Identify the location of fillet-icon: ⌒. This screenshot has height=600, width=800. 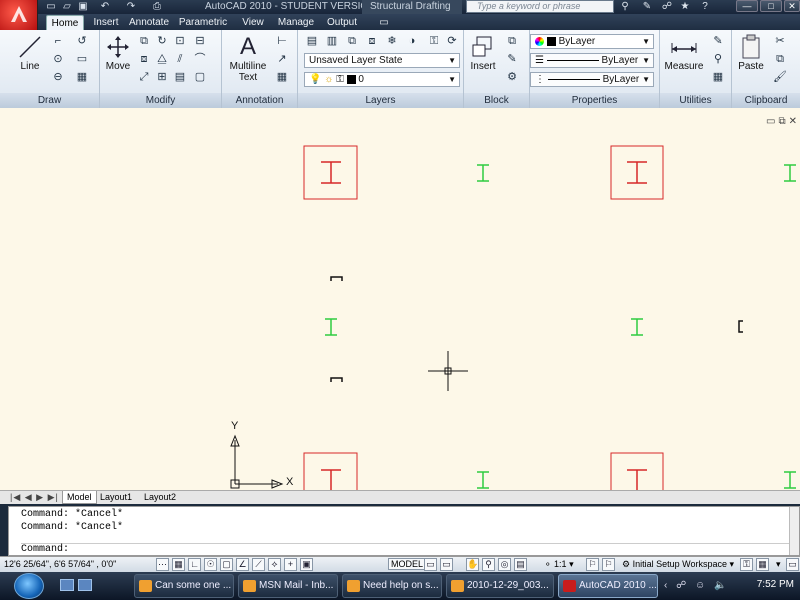
(200, 59).